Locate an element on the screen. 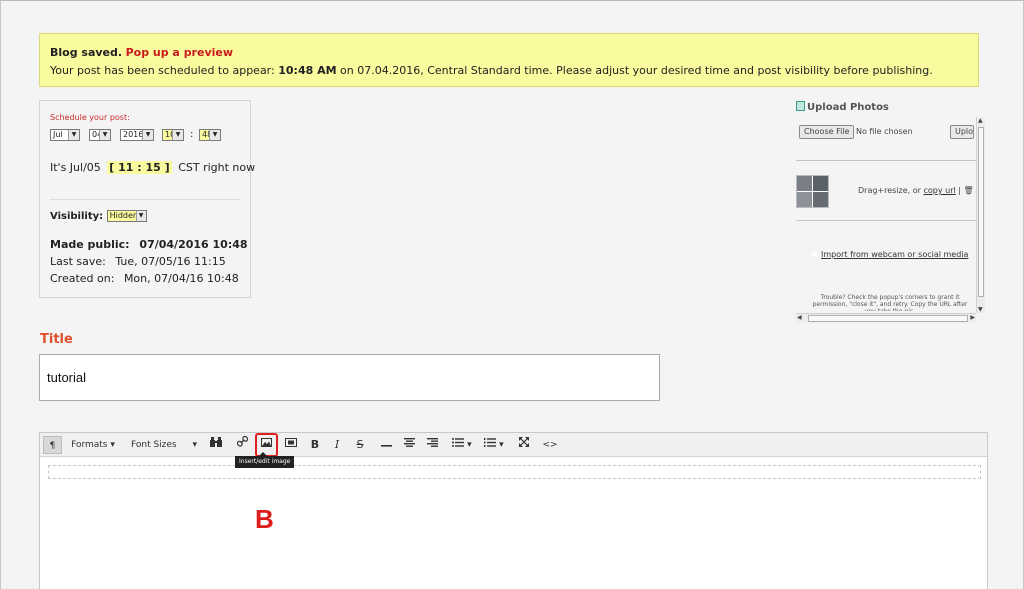 This screenshot has width=1024, height=589. annotation-letter: B is located at coordinates (264, 519).